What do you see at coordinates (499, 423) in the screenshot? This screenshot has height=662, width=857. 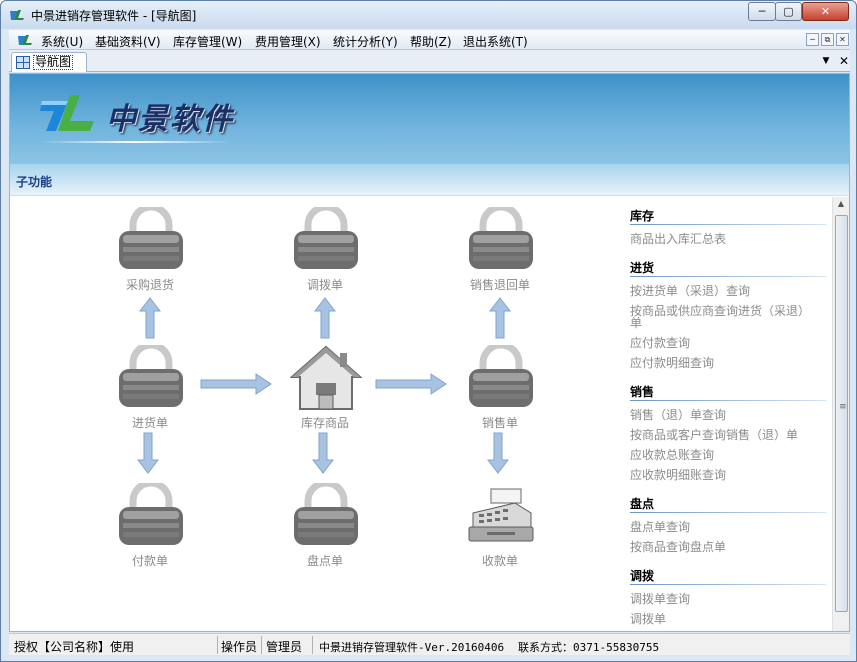 I see `node-label: 销售单` at bounding box center [499, 423].